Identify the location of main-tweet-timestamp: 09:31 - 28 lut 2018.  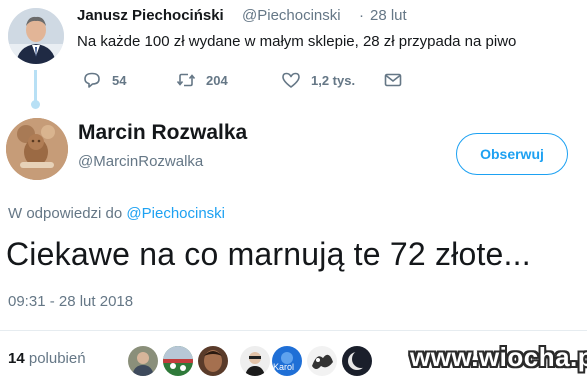
(70, 301).